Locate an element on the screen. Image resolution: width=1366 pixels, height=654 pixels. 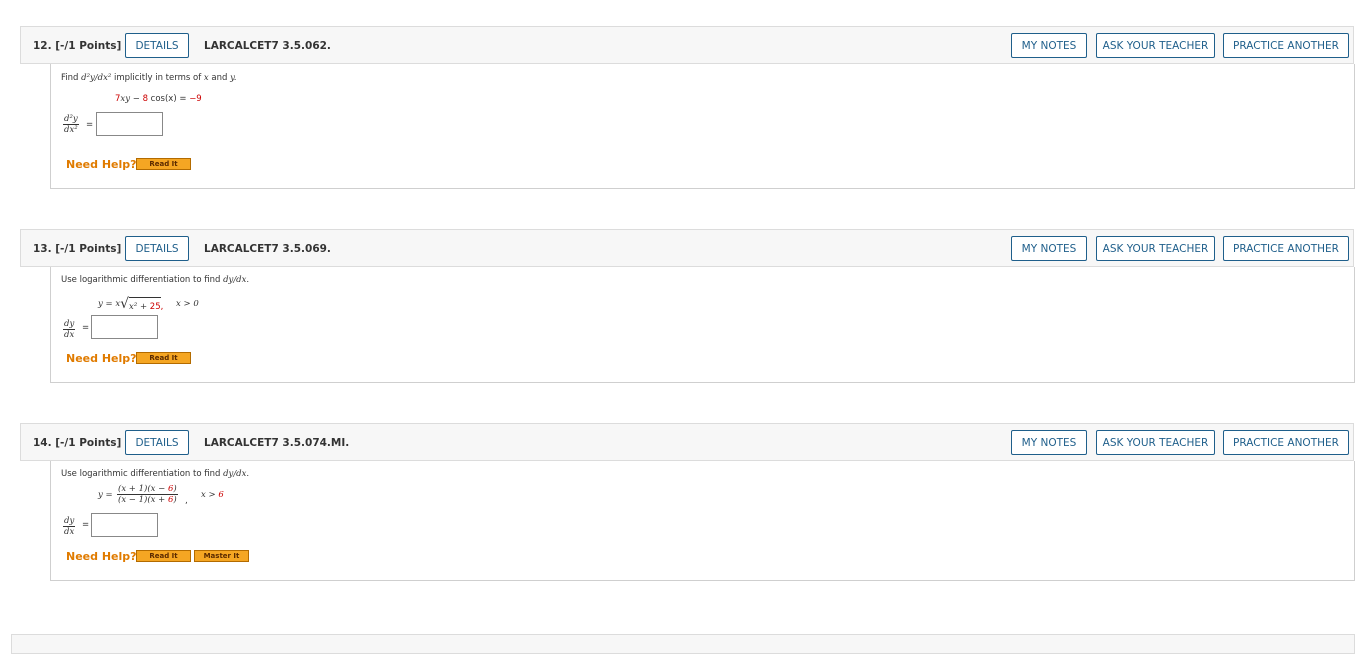
radicand: x² + 25 is located at coordinates (145, 304).